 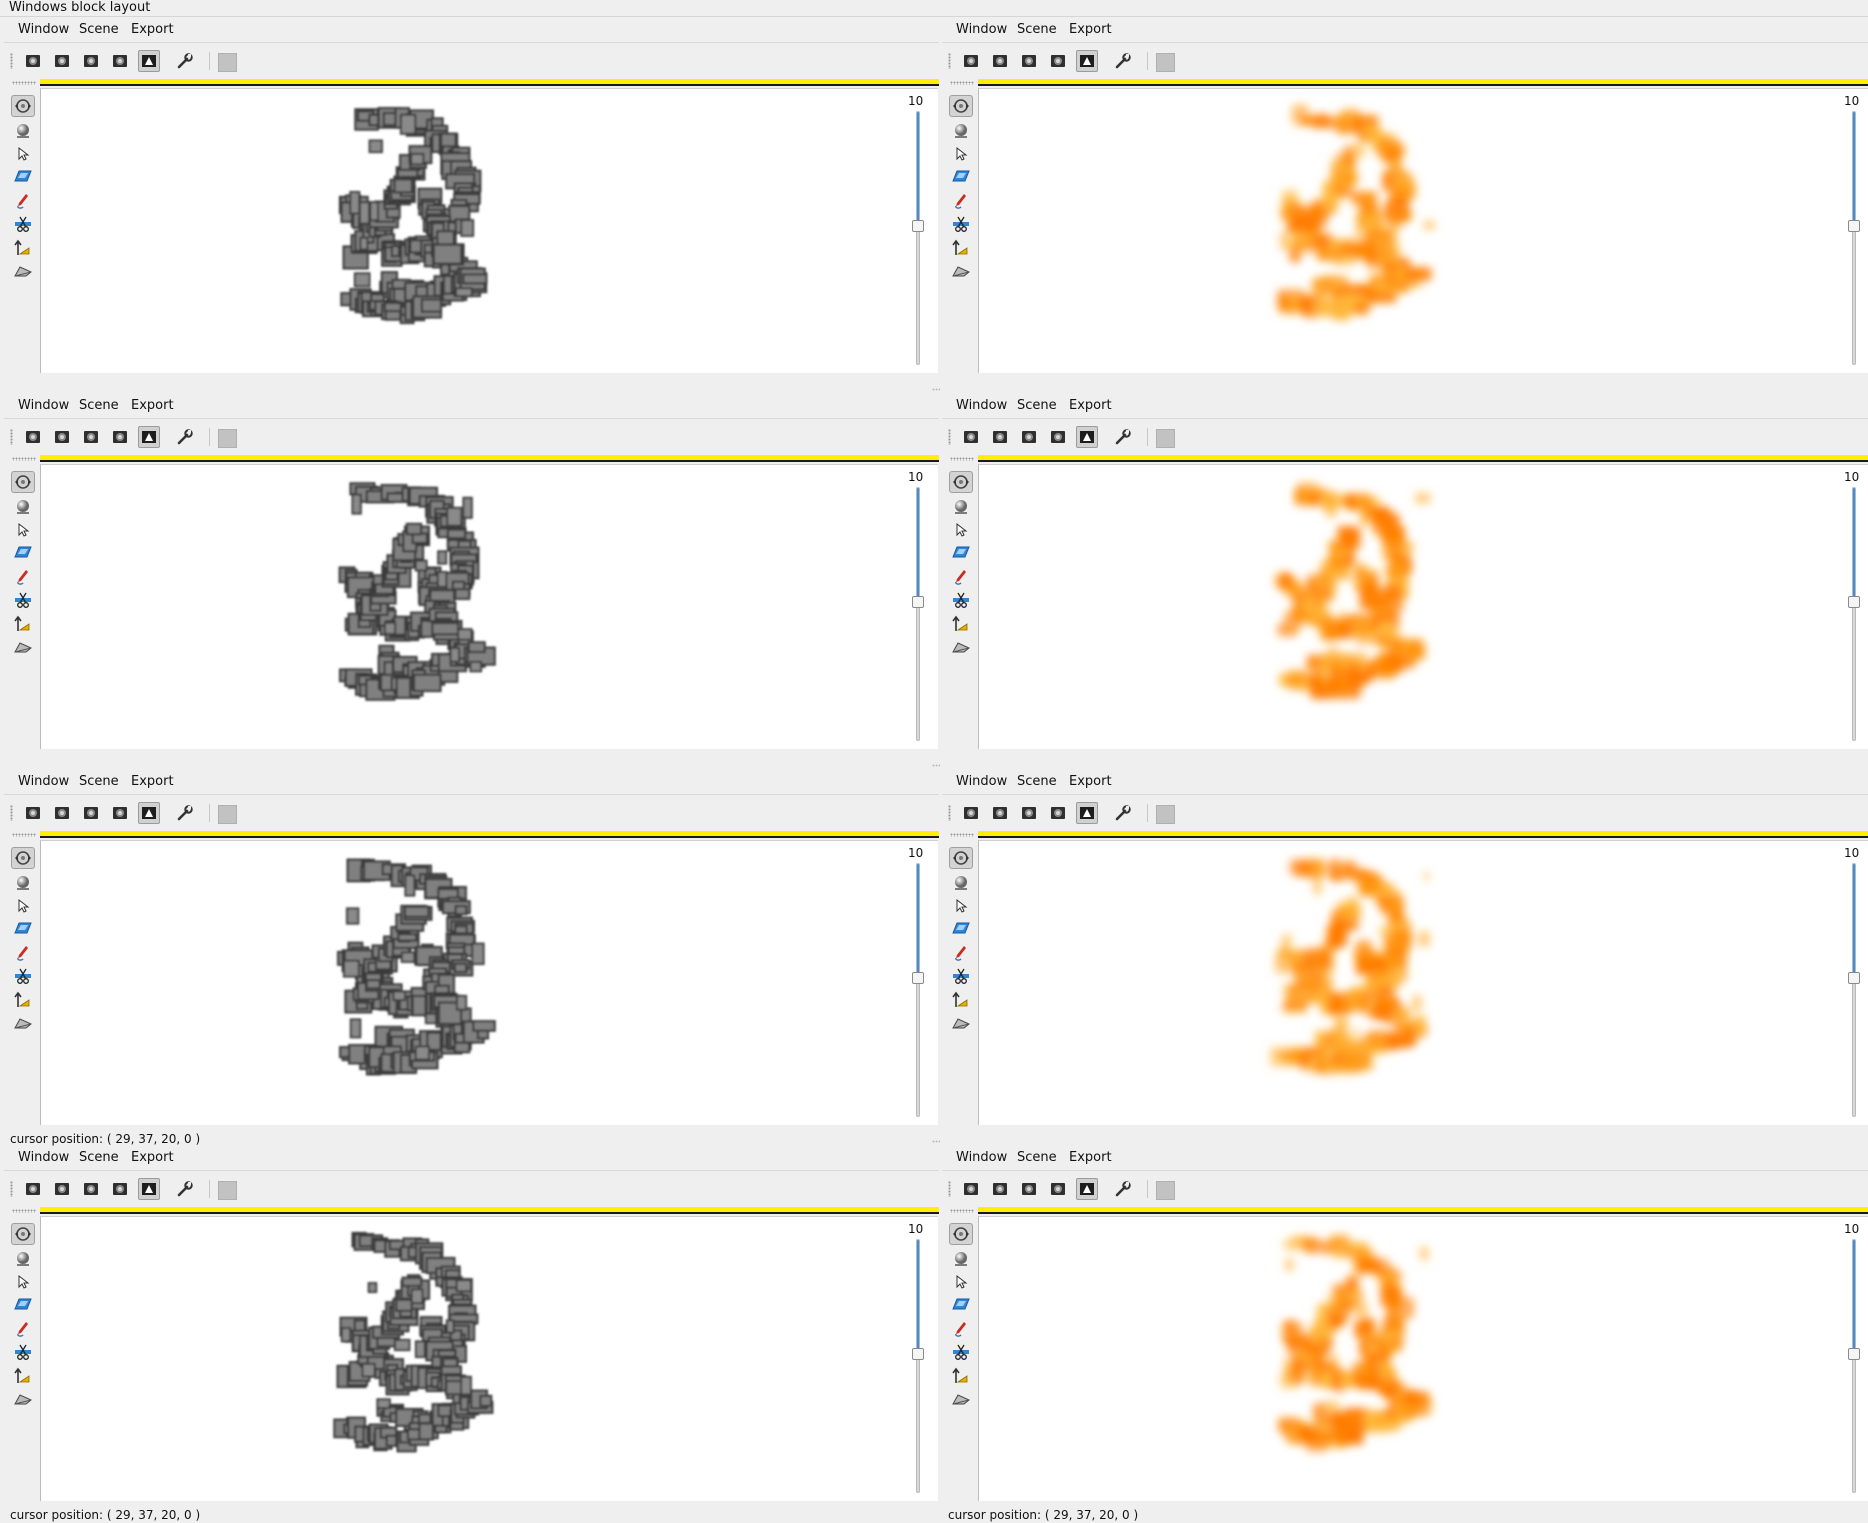 I want to click on toolbar-grip, so click(x=11, y=437).